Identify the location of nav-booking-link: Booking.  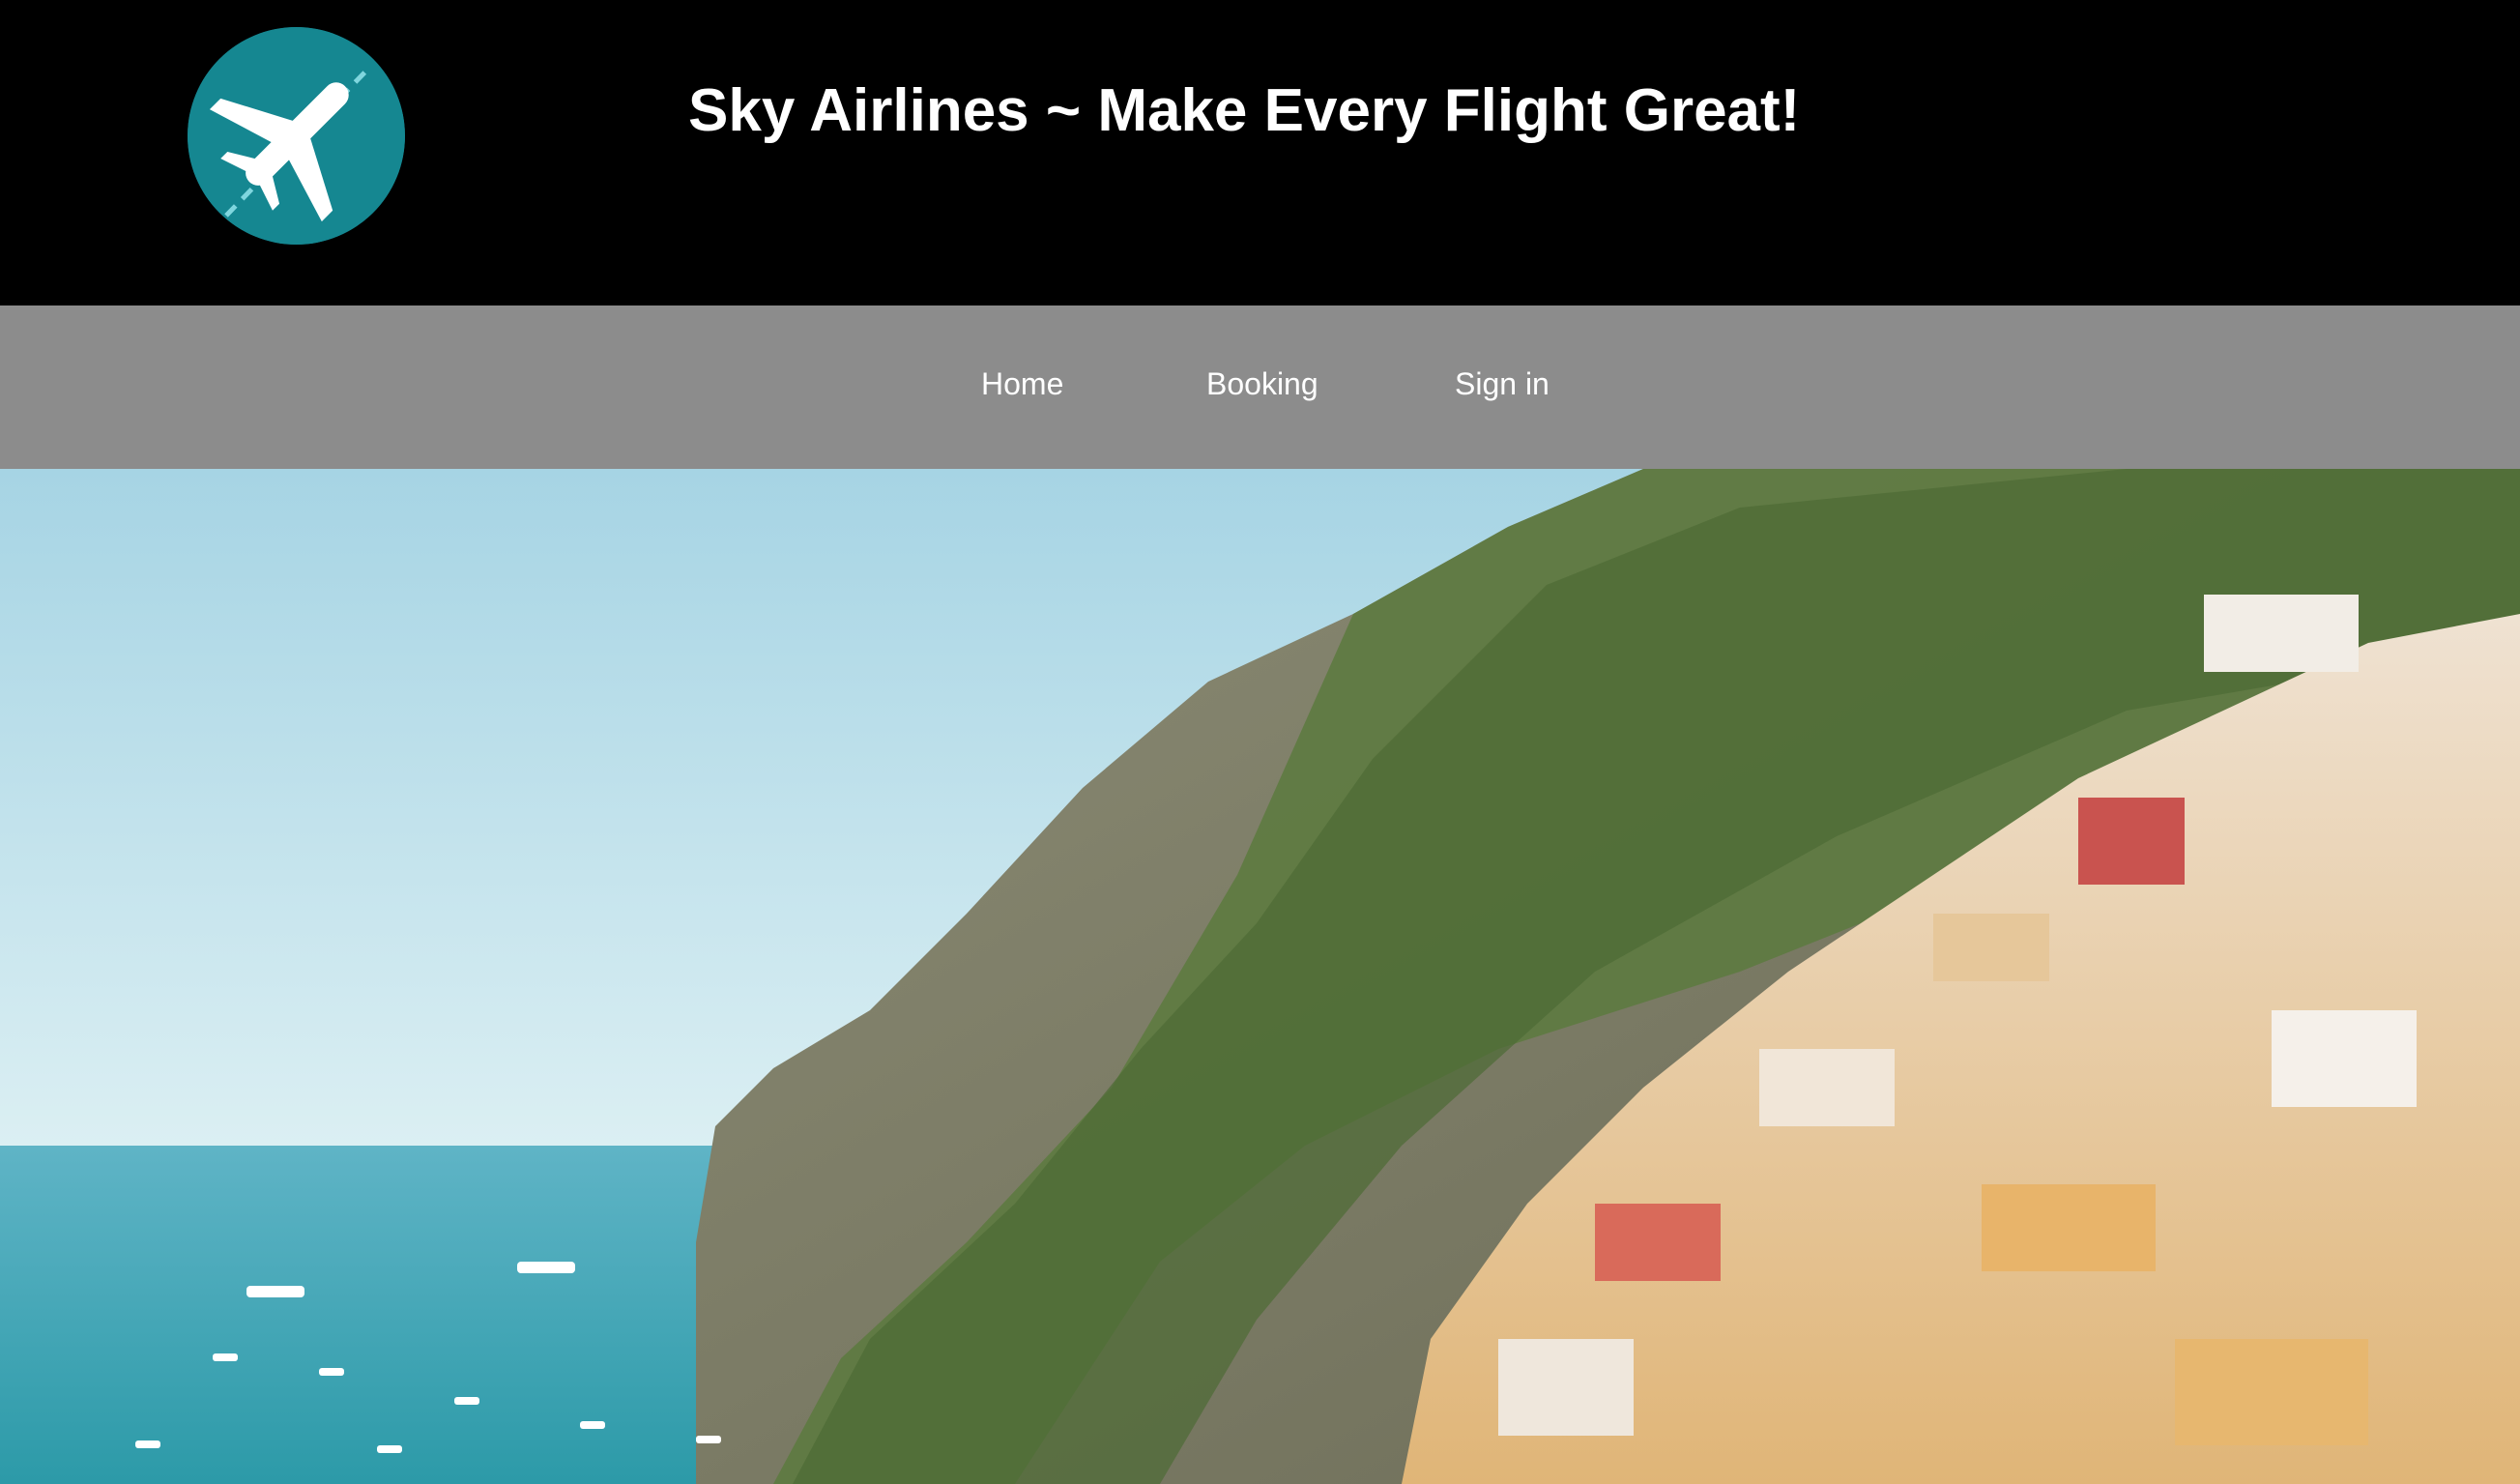
(1262, 383).